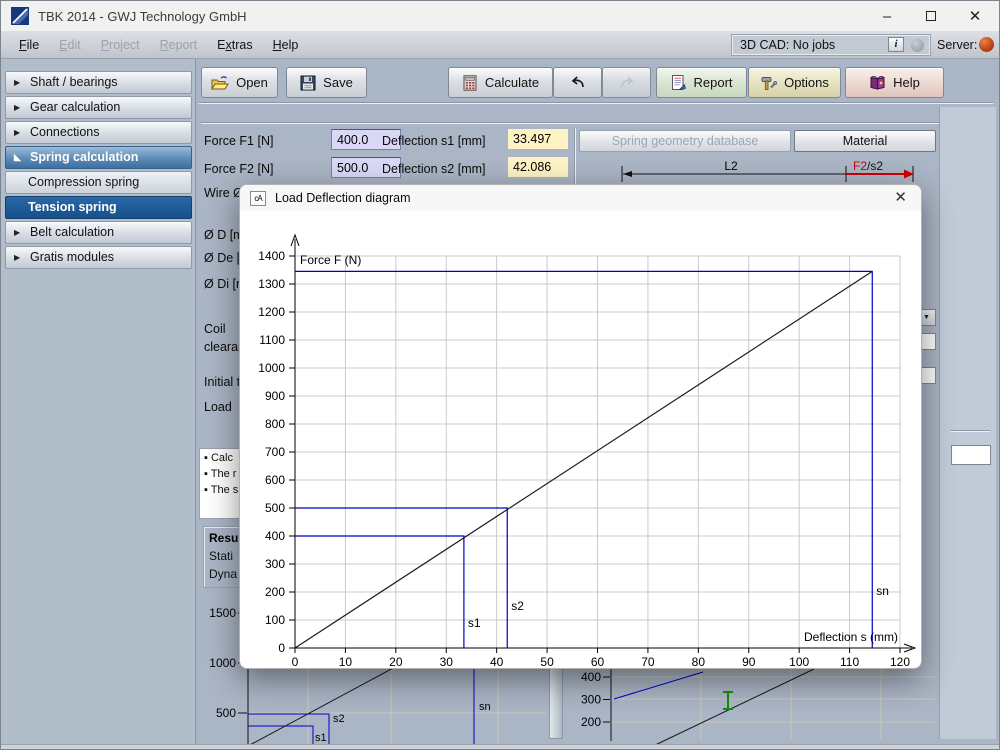 The height and width of the screenshot is (750, 1000). I want to click on note-item: ▪ Calc, so click(218, 458).